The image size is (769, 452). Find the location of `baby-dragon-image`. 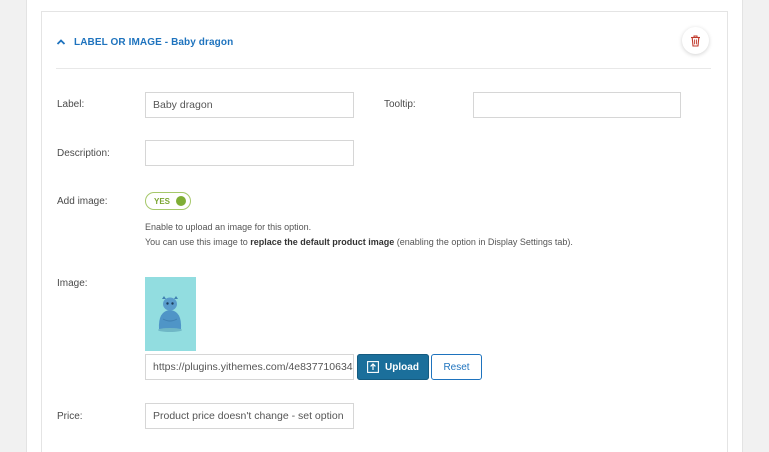

baby-dragon-image is located at coordinates (170, 314).